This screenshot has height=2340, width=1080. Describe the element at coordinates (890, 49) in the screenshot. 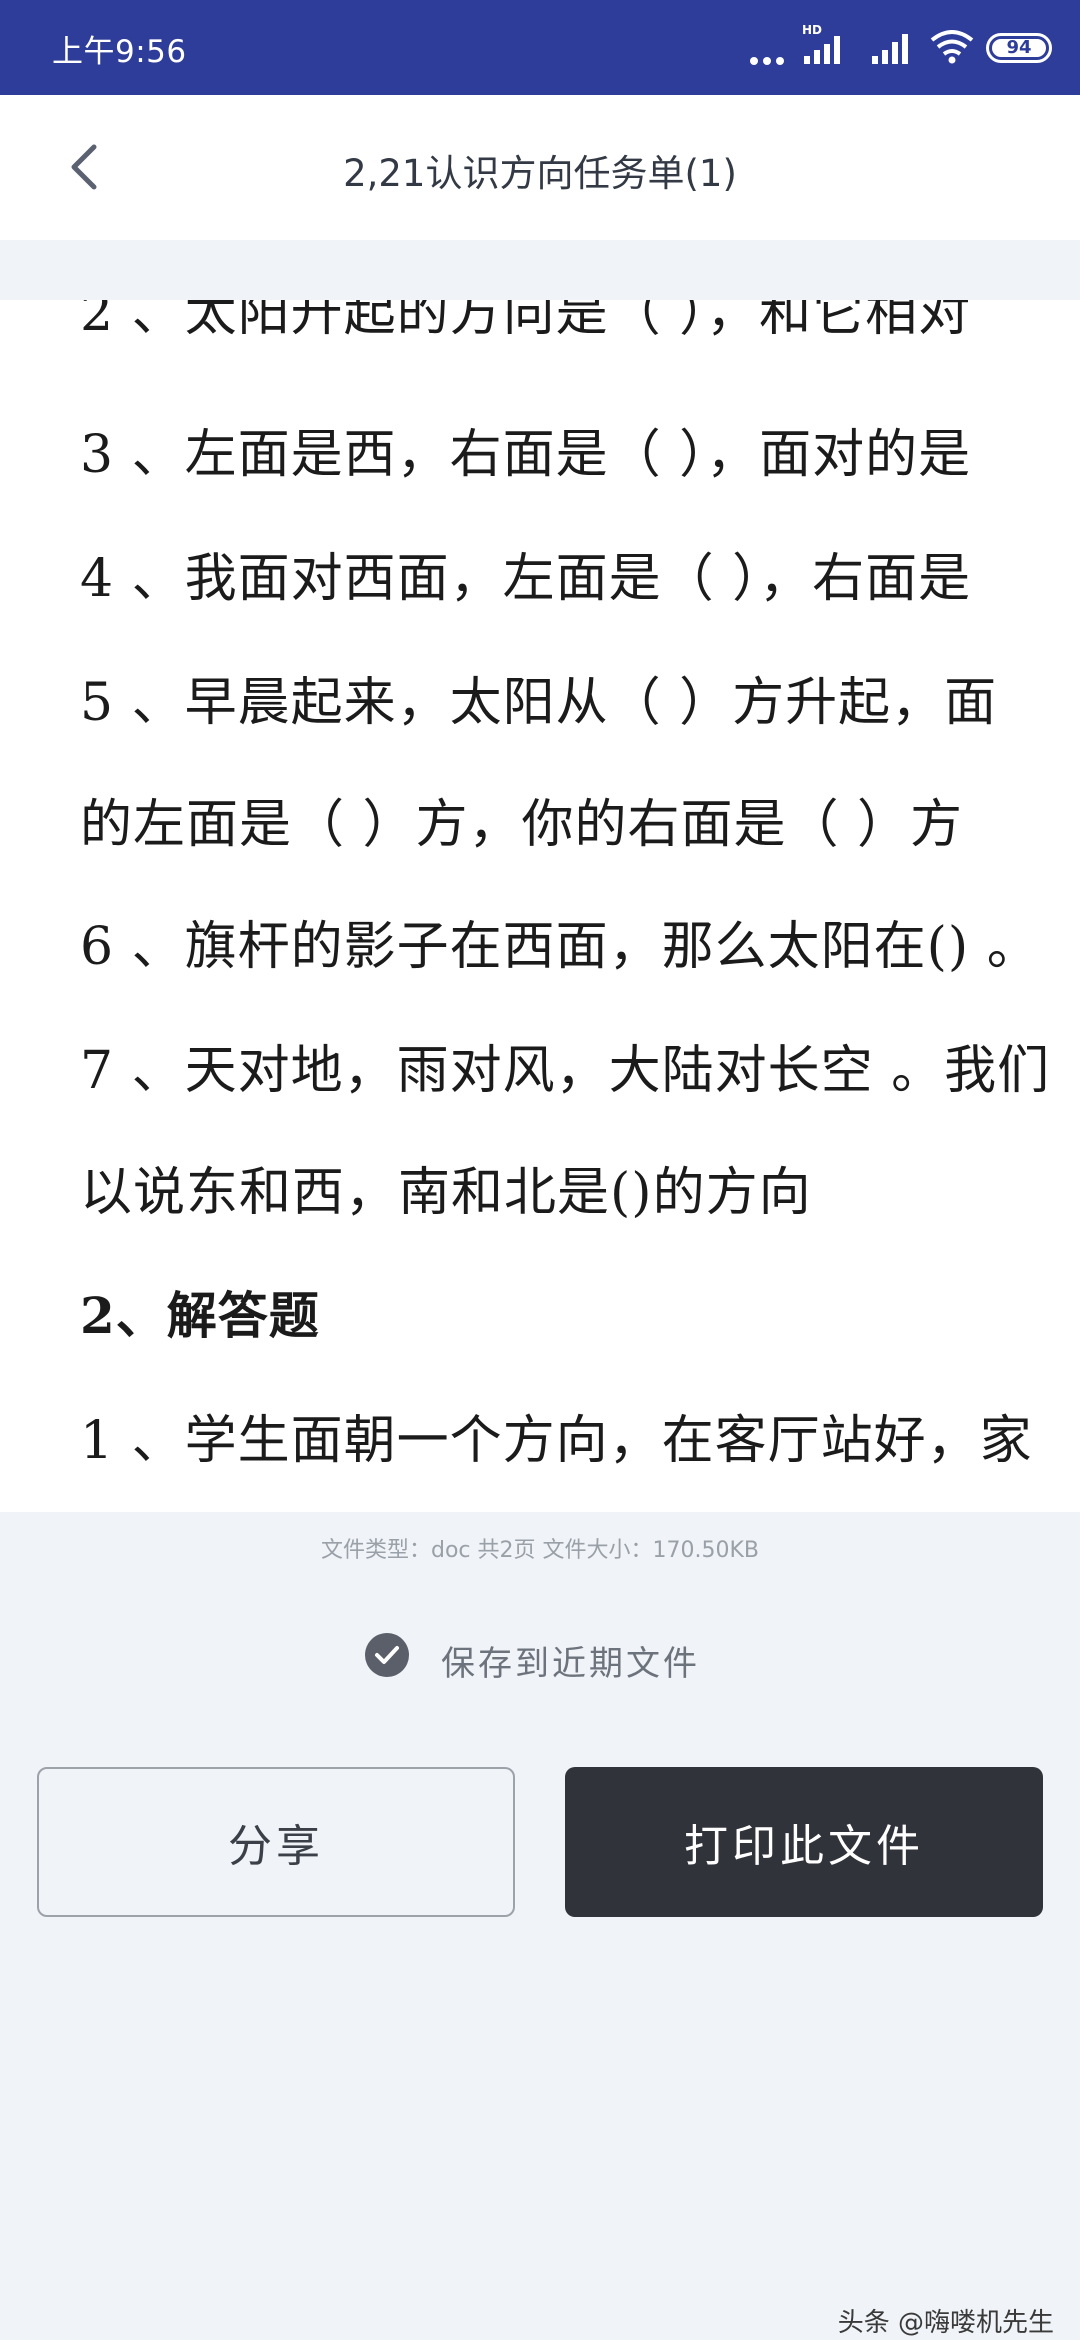

I see `signal-icon` at that location.